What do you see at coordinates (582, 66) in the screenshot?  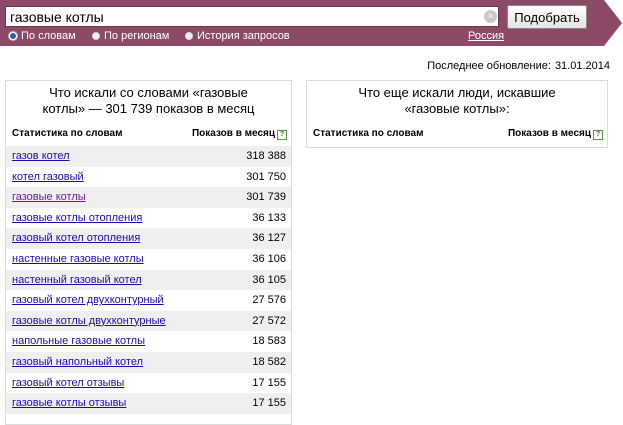 I see `last-update-date: 31.01.2014` at bounding box center [582, 66].